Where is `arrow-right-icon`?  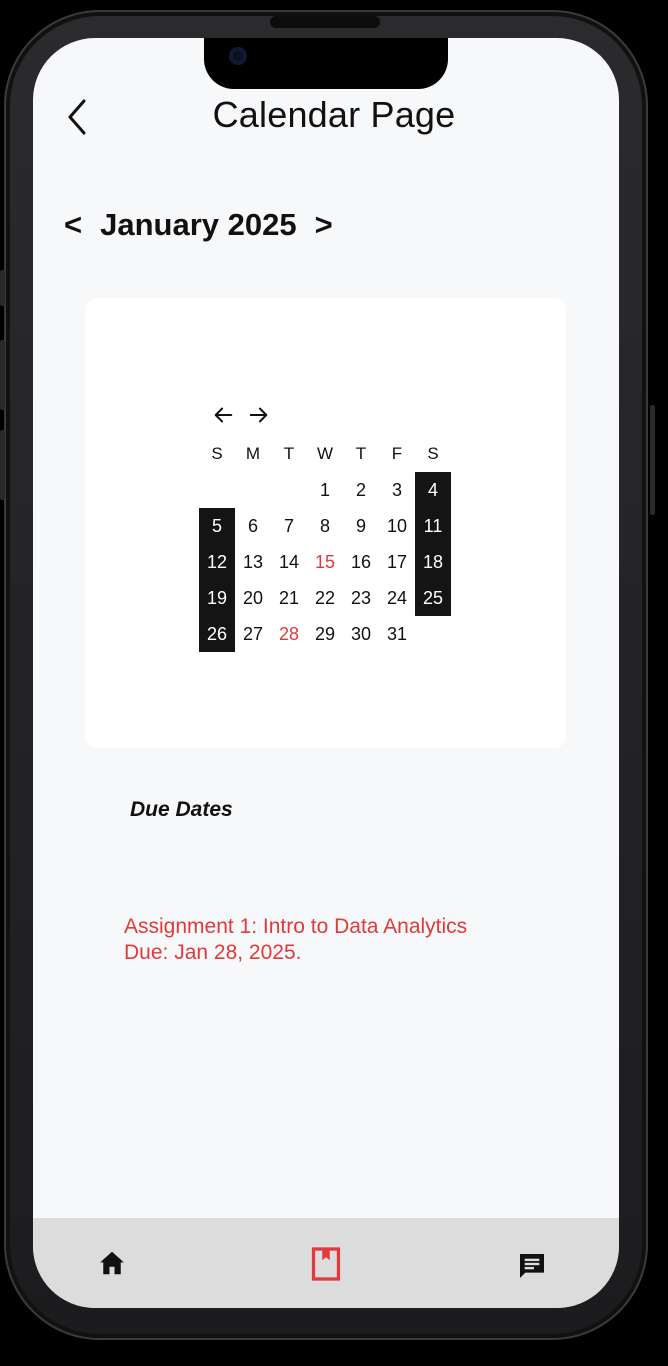
arrow-right-icon is located at coordinates (259, 415).